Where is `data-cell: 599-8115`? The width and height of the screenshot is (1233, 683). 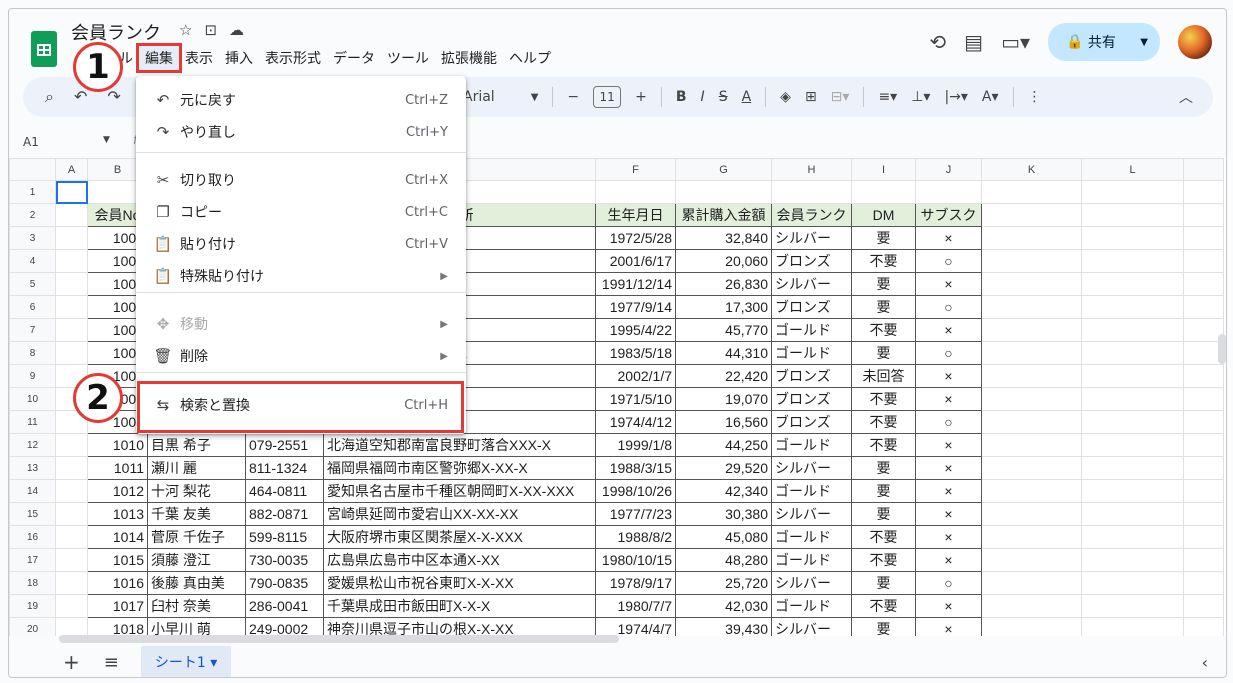
data-cell: 599-8115 is located at coordinates (284, 537).